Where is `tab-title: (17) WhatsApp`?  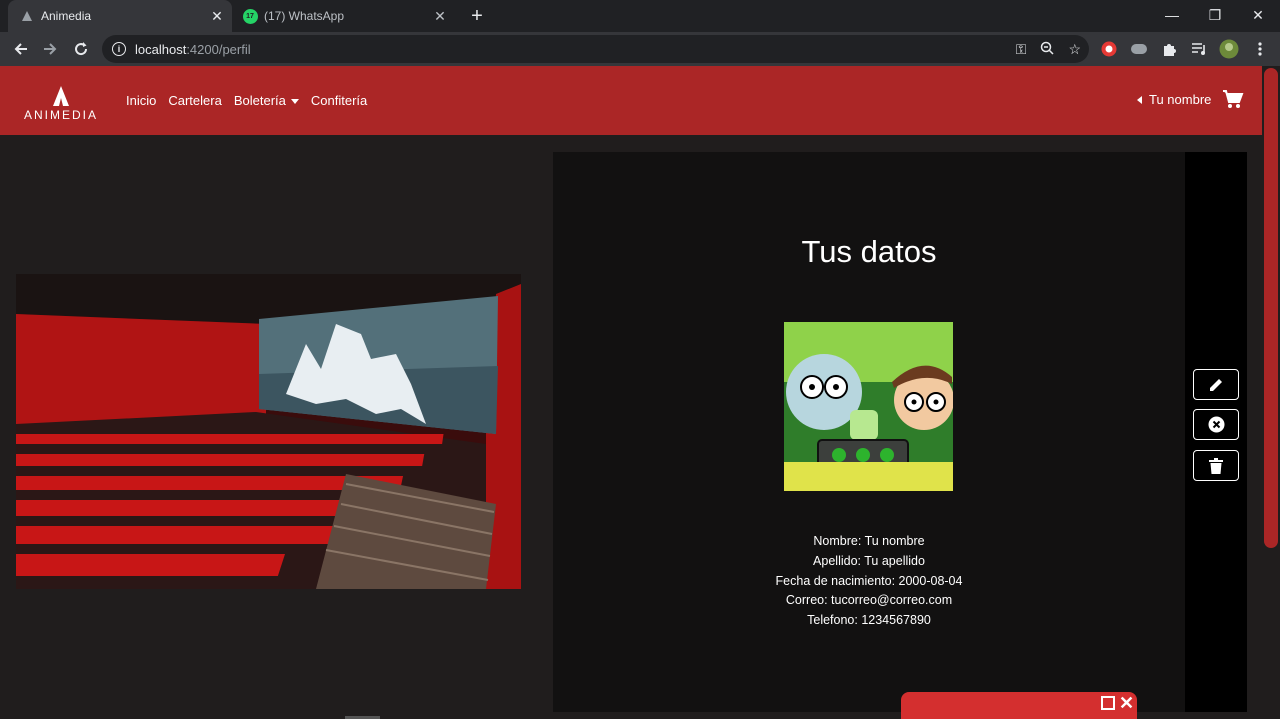 tab-title: (17) WhatsApp is located at coordinates (304, 16).